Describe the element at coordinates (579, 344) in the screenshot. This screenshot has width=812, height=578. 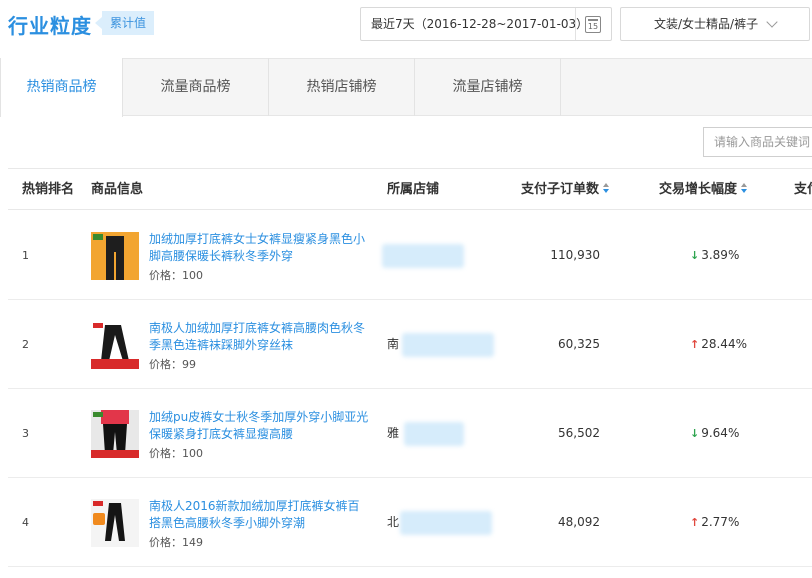
I see `order-count: 60,325` at that location.